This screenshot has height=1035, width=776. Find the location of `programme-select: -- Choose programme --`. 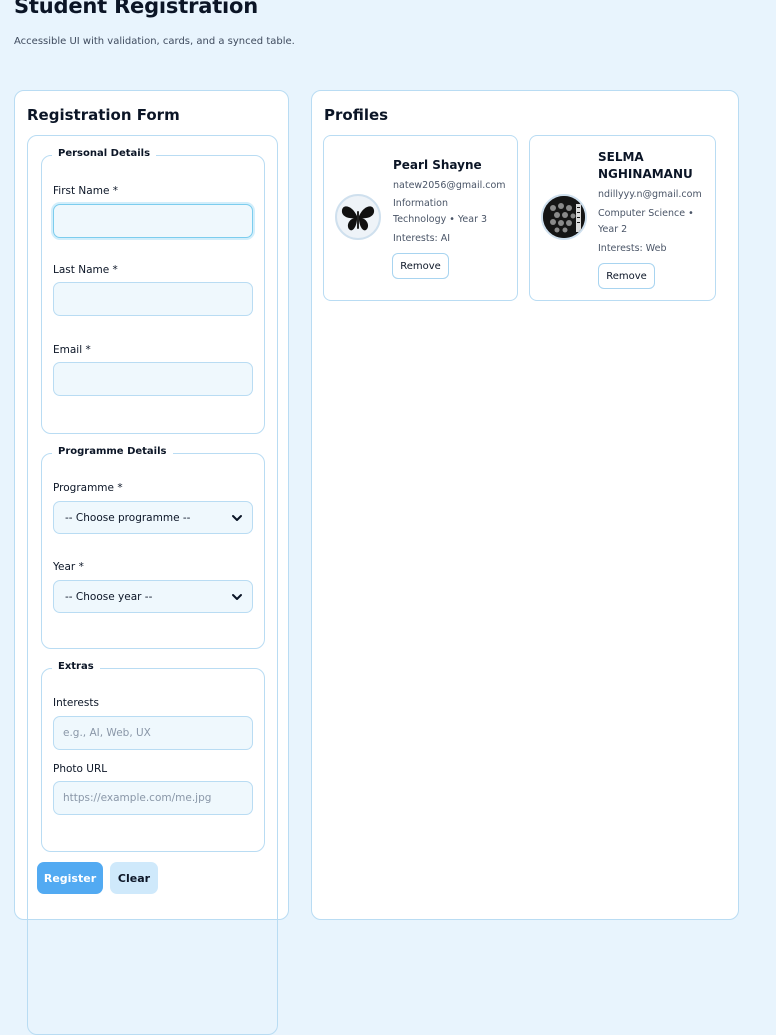

programme-select: -- Choose programme -- is located at coordinates (153, 517).